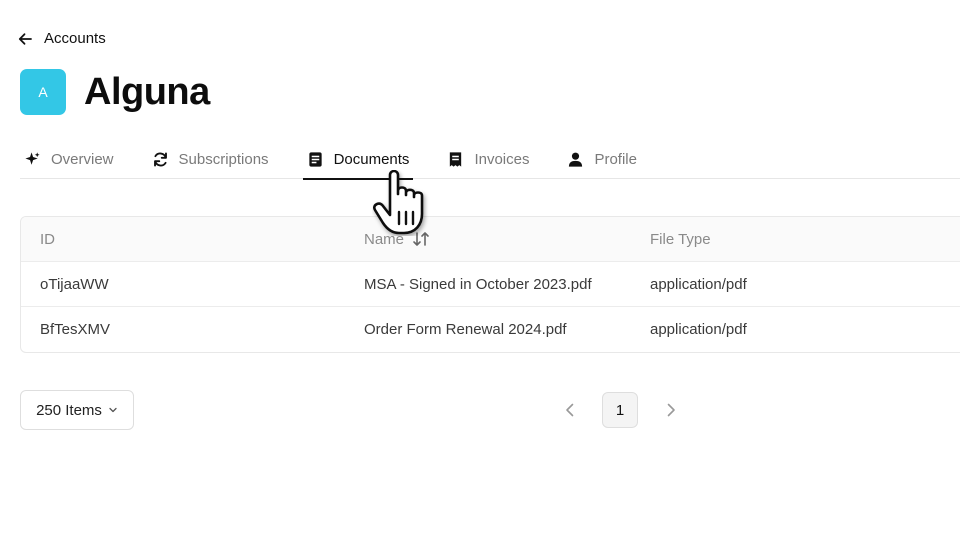 Image resolution: width=960 pixels, height=559 pixels. I want to click on chevron-down-icon, so click(113, 410).